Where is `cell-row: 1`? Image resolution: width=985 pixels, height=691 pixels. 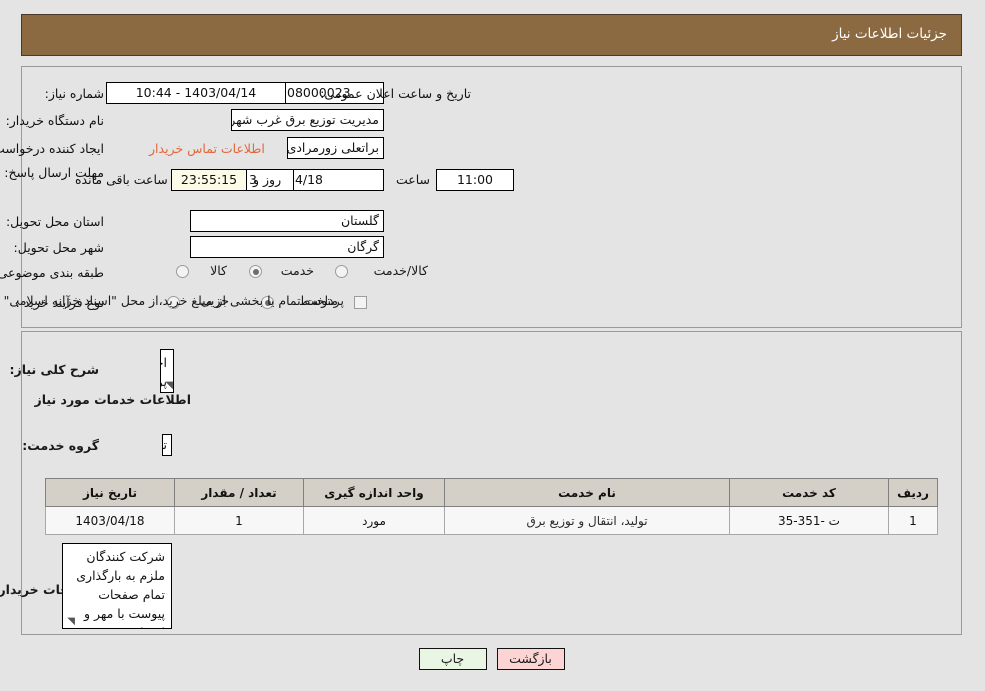 cell-row: 1 is located at coordinates (914, 520).